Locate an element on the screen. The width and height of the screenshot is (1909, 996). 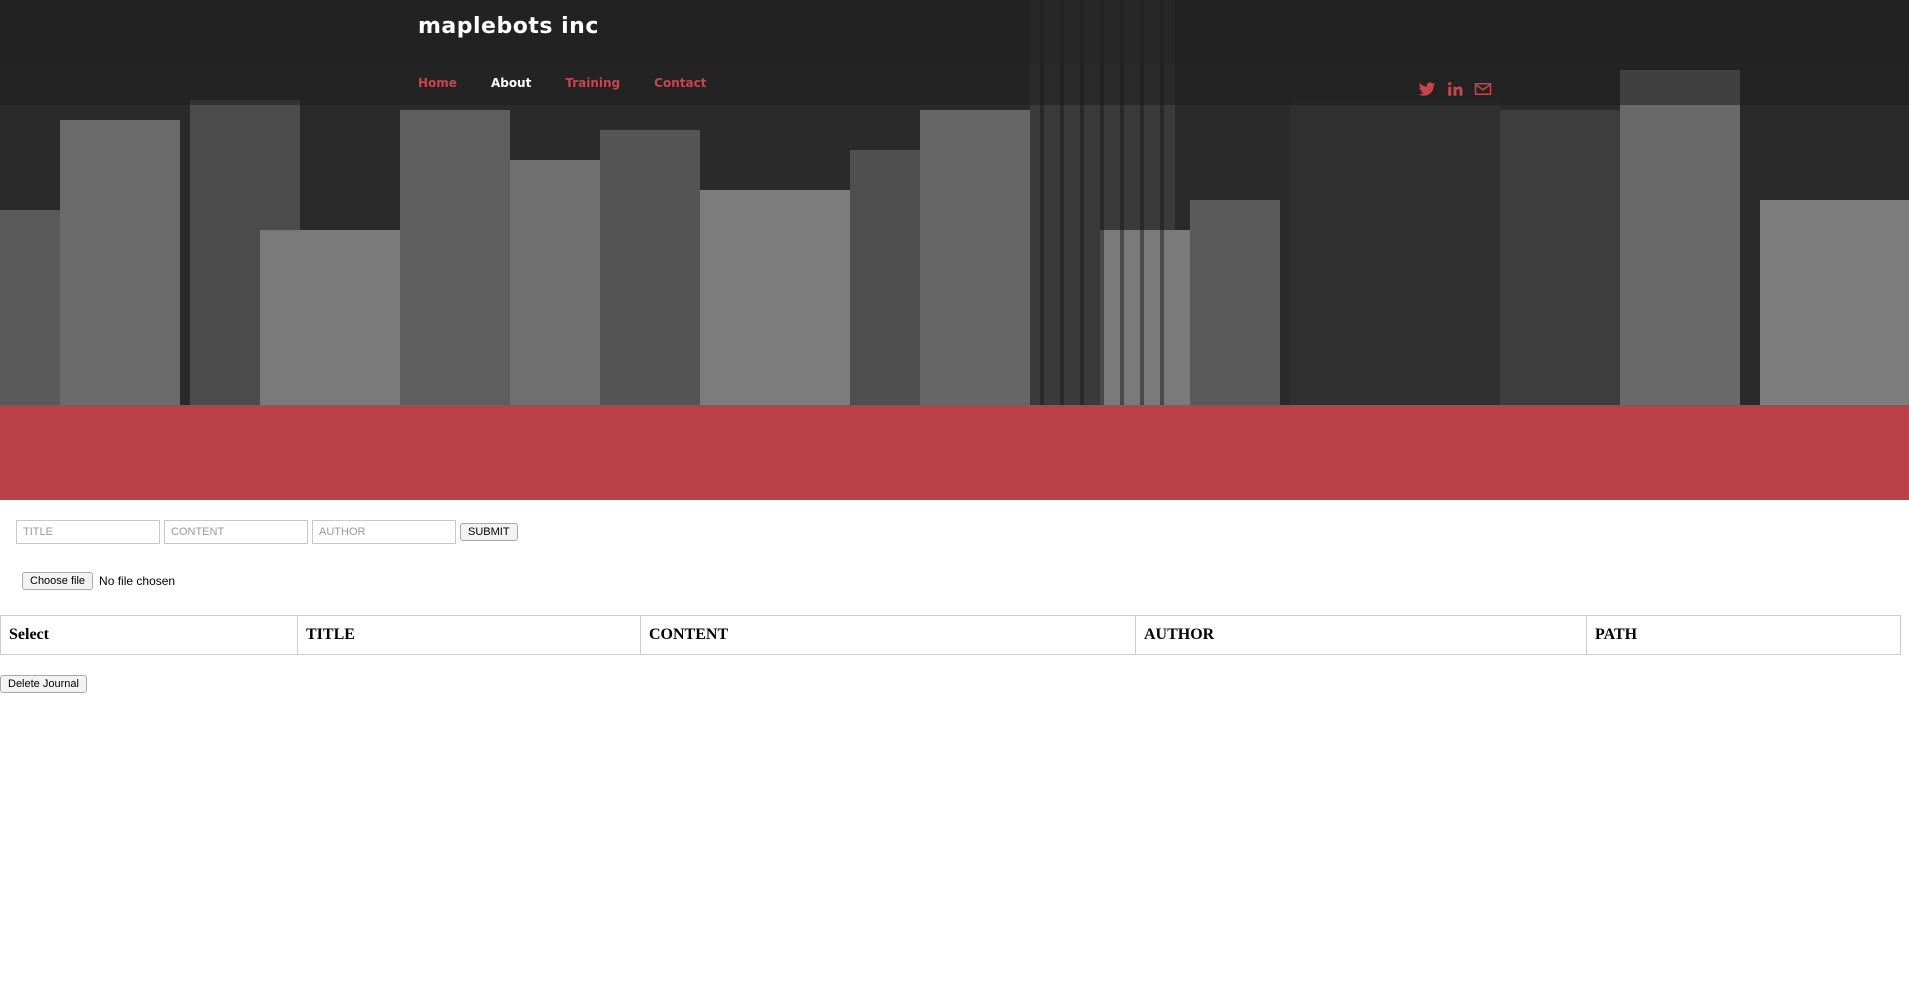
choose-file-button: Choose file is located at coordinates (58, 581).